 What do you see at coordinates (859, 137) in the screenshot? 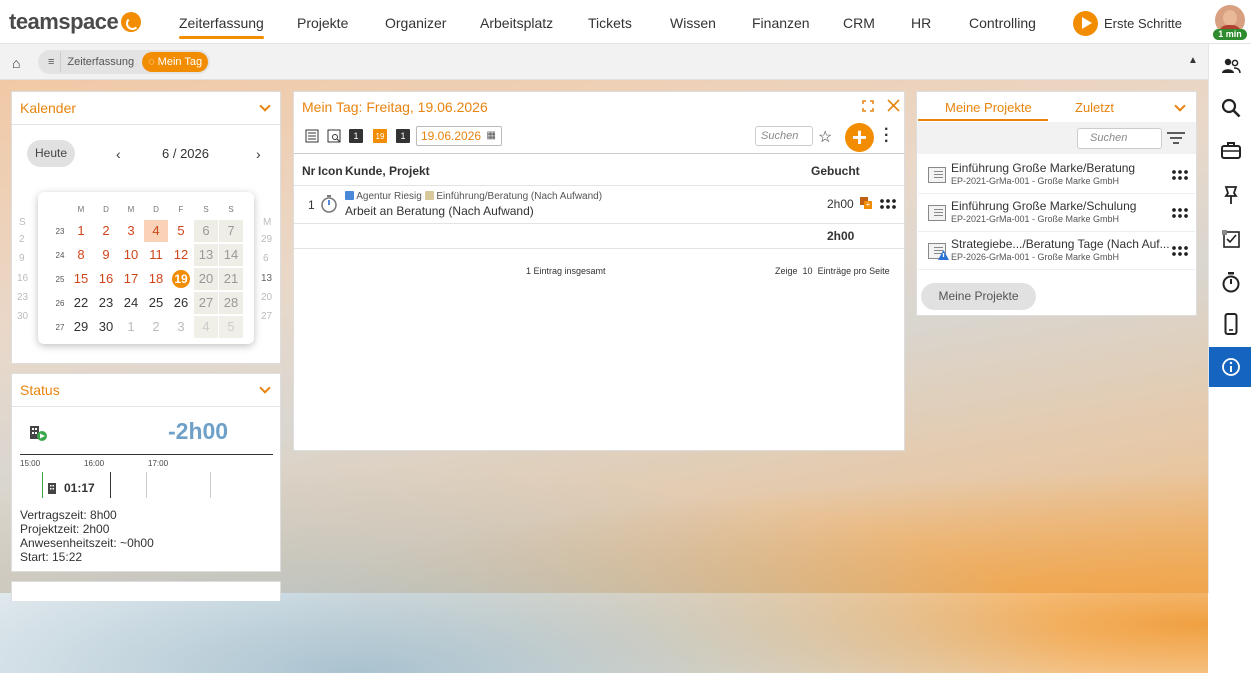
I see `add-entry-button: +` at bounding box center [859, 137].